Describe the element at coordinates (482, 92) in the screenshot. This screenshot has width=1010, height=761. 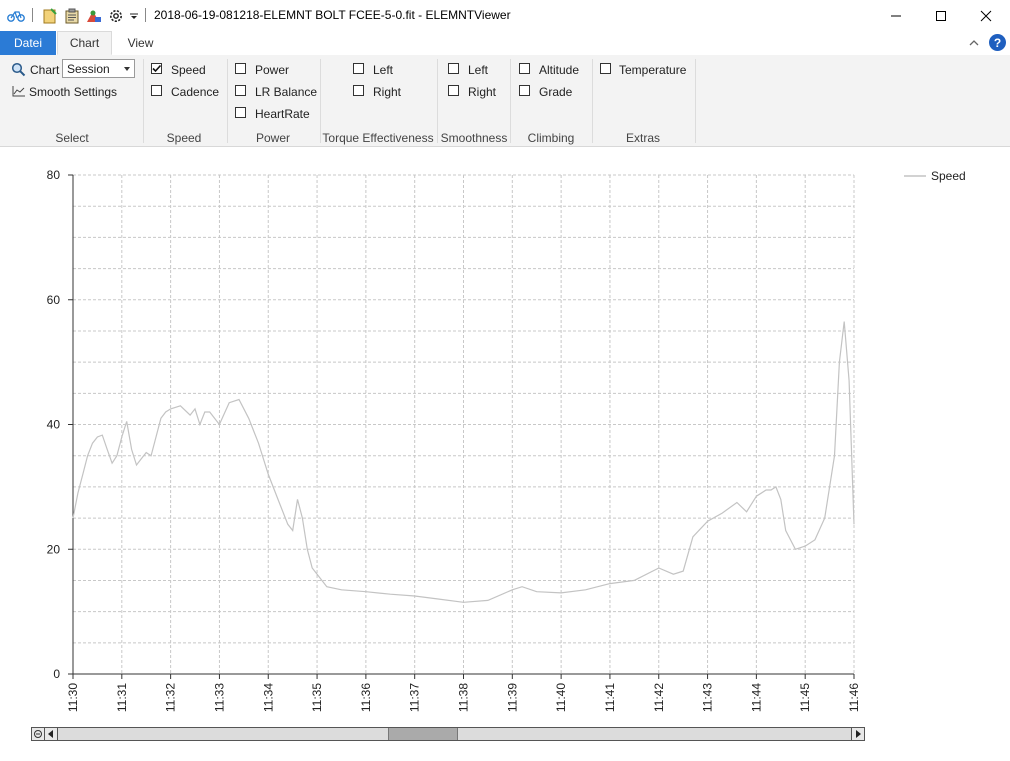
I see `smoothness-right-label: Right` at that location.